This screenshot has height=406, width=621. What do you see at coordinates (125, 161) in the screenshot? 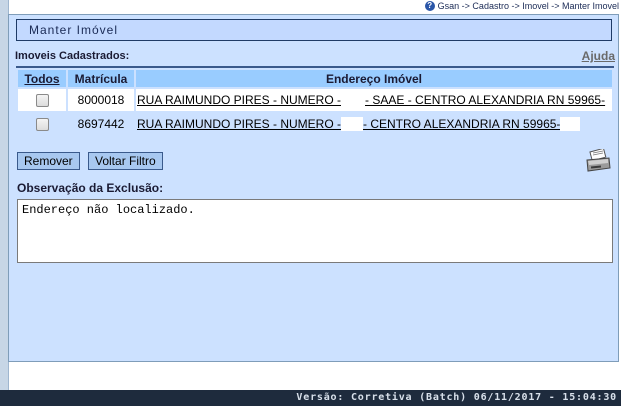
I see `voltar-filtro-button: Voltar Filtro` at bounding box center [125, 161].